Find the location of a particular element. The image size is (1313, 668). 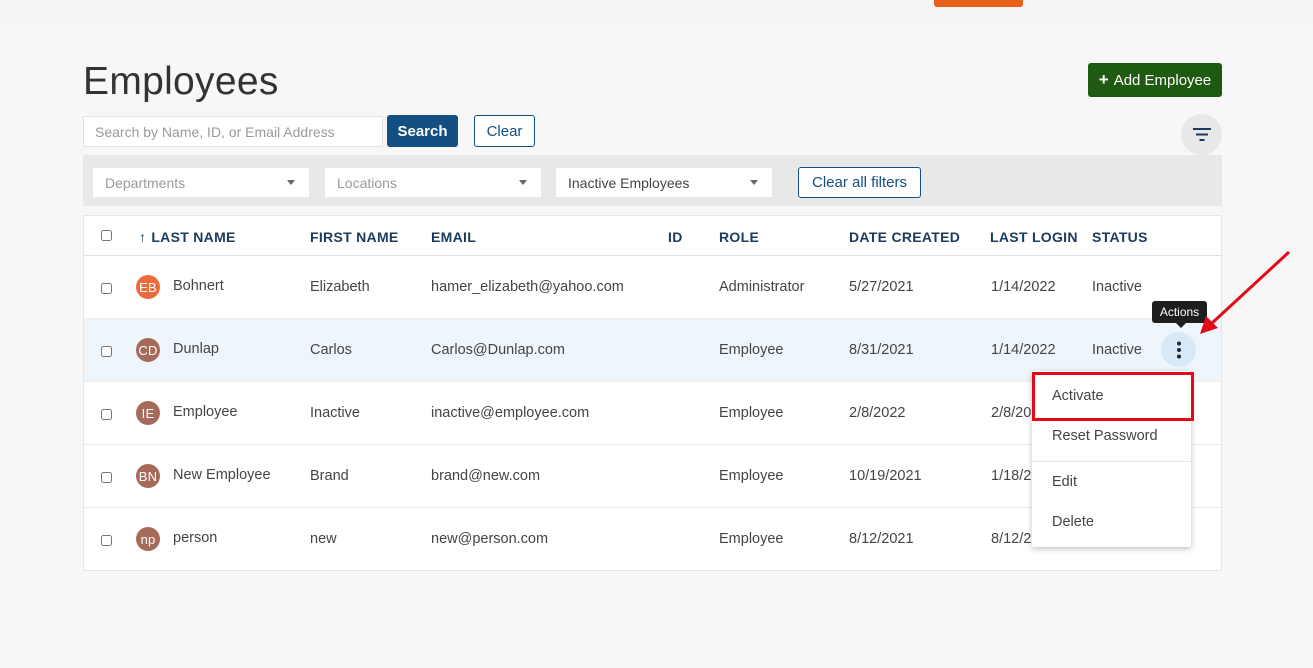

locations-select: Locations is located at coordinates (433, 182).